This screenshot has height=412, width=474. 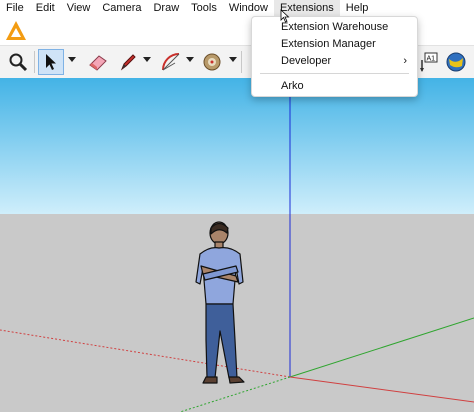 What do you see at coordinates (334, 73) in the screenshot?
I see `menu-separator` at bounding box center [334, 73].